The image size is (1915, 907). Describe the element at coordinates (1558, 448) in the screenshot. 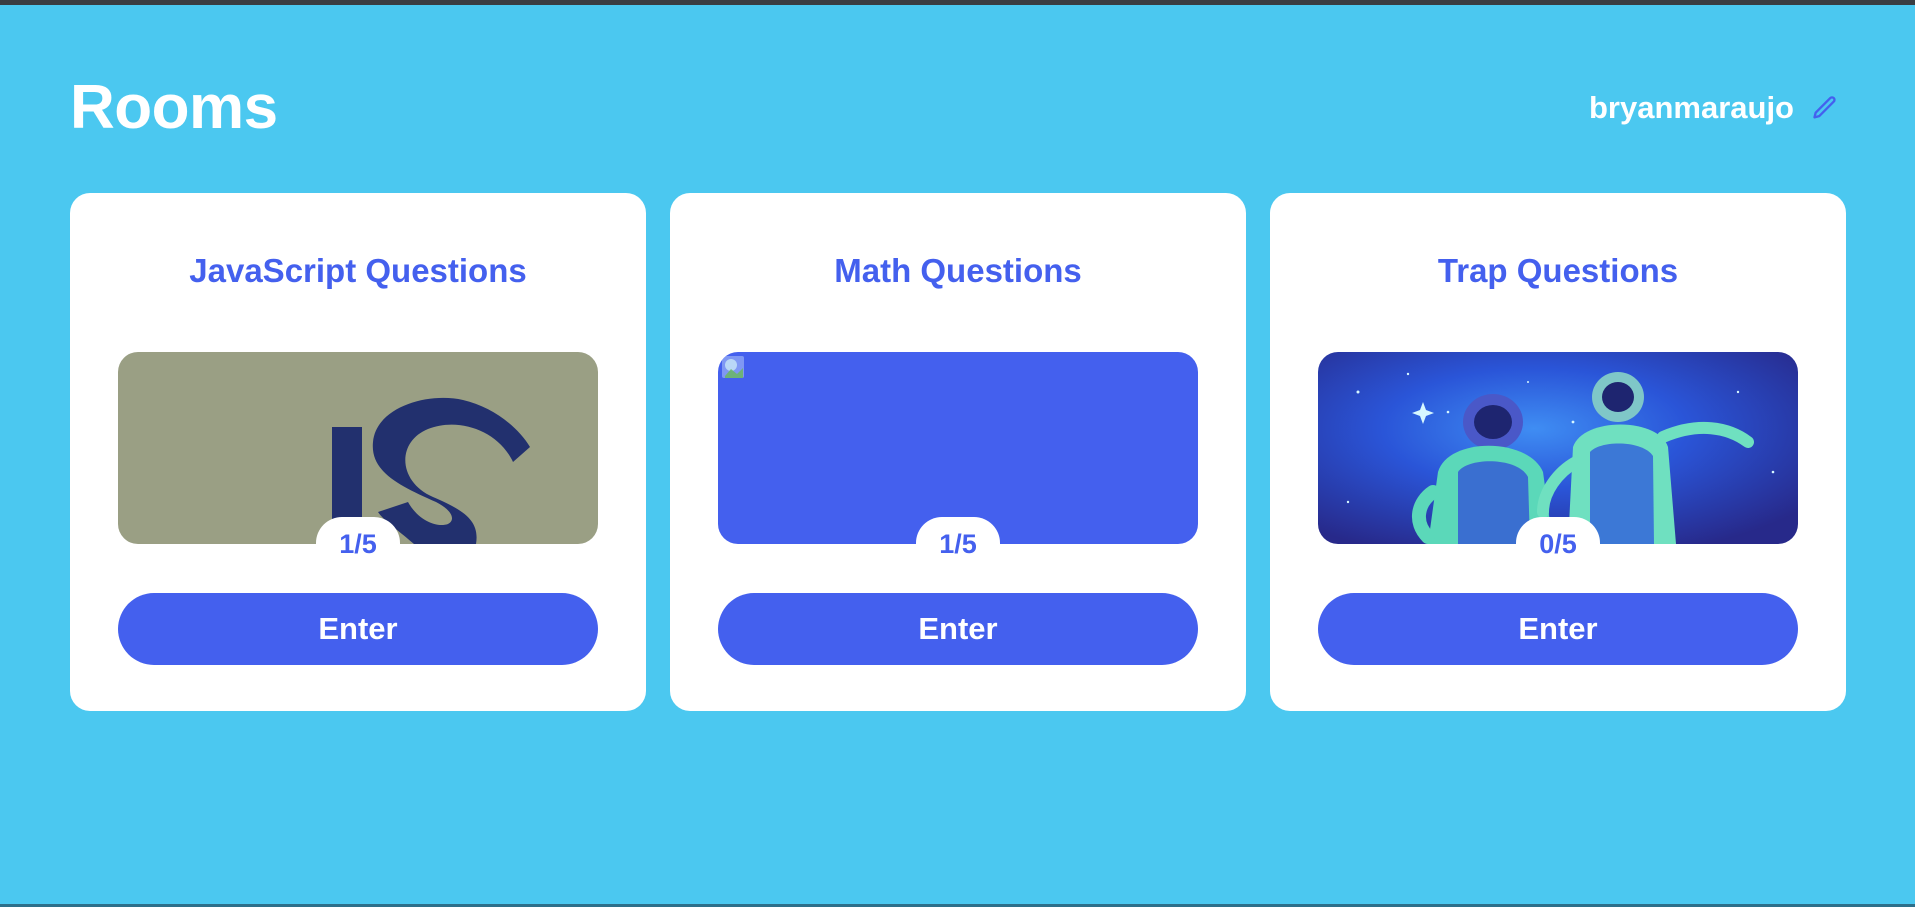

I see `room-image-trap` at that location.